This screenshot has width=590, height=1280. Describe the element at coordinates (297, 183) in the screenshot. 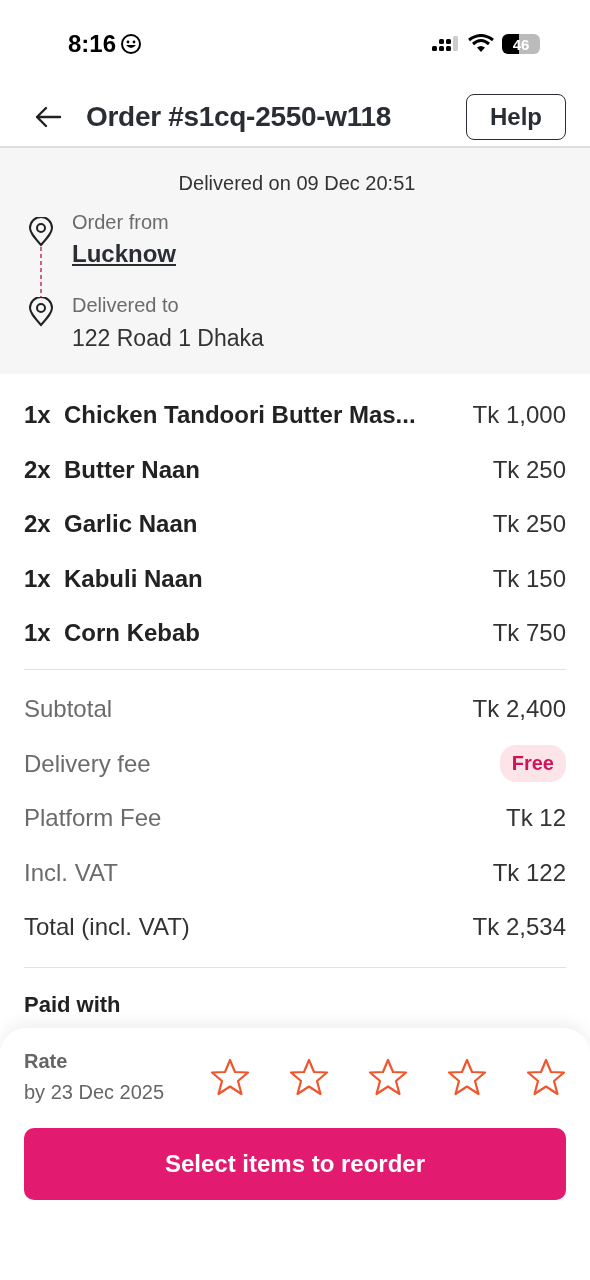

I see `delivered-date: Delivered on 09 Dec 20:51` at that location.